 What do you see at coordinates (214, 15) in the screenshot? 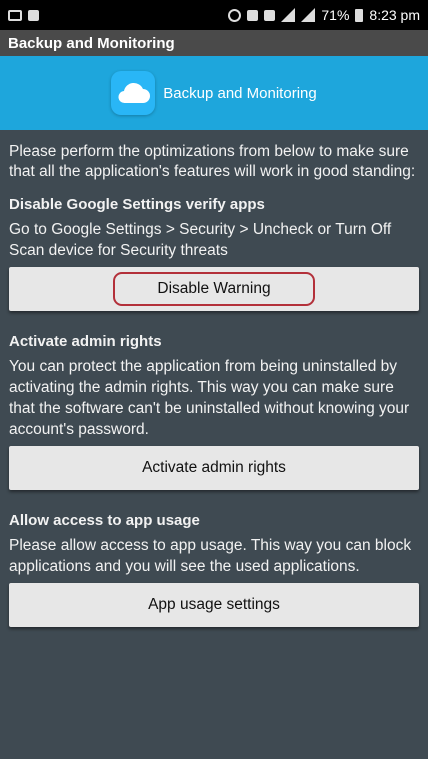
I see `status-bar: 71% 8:23 pm` at bounding box center [214, 15].